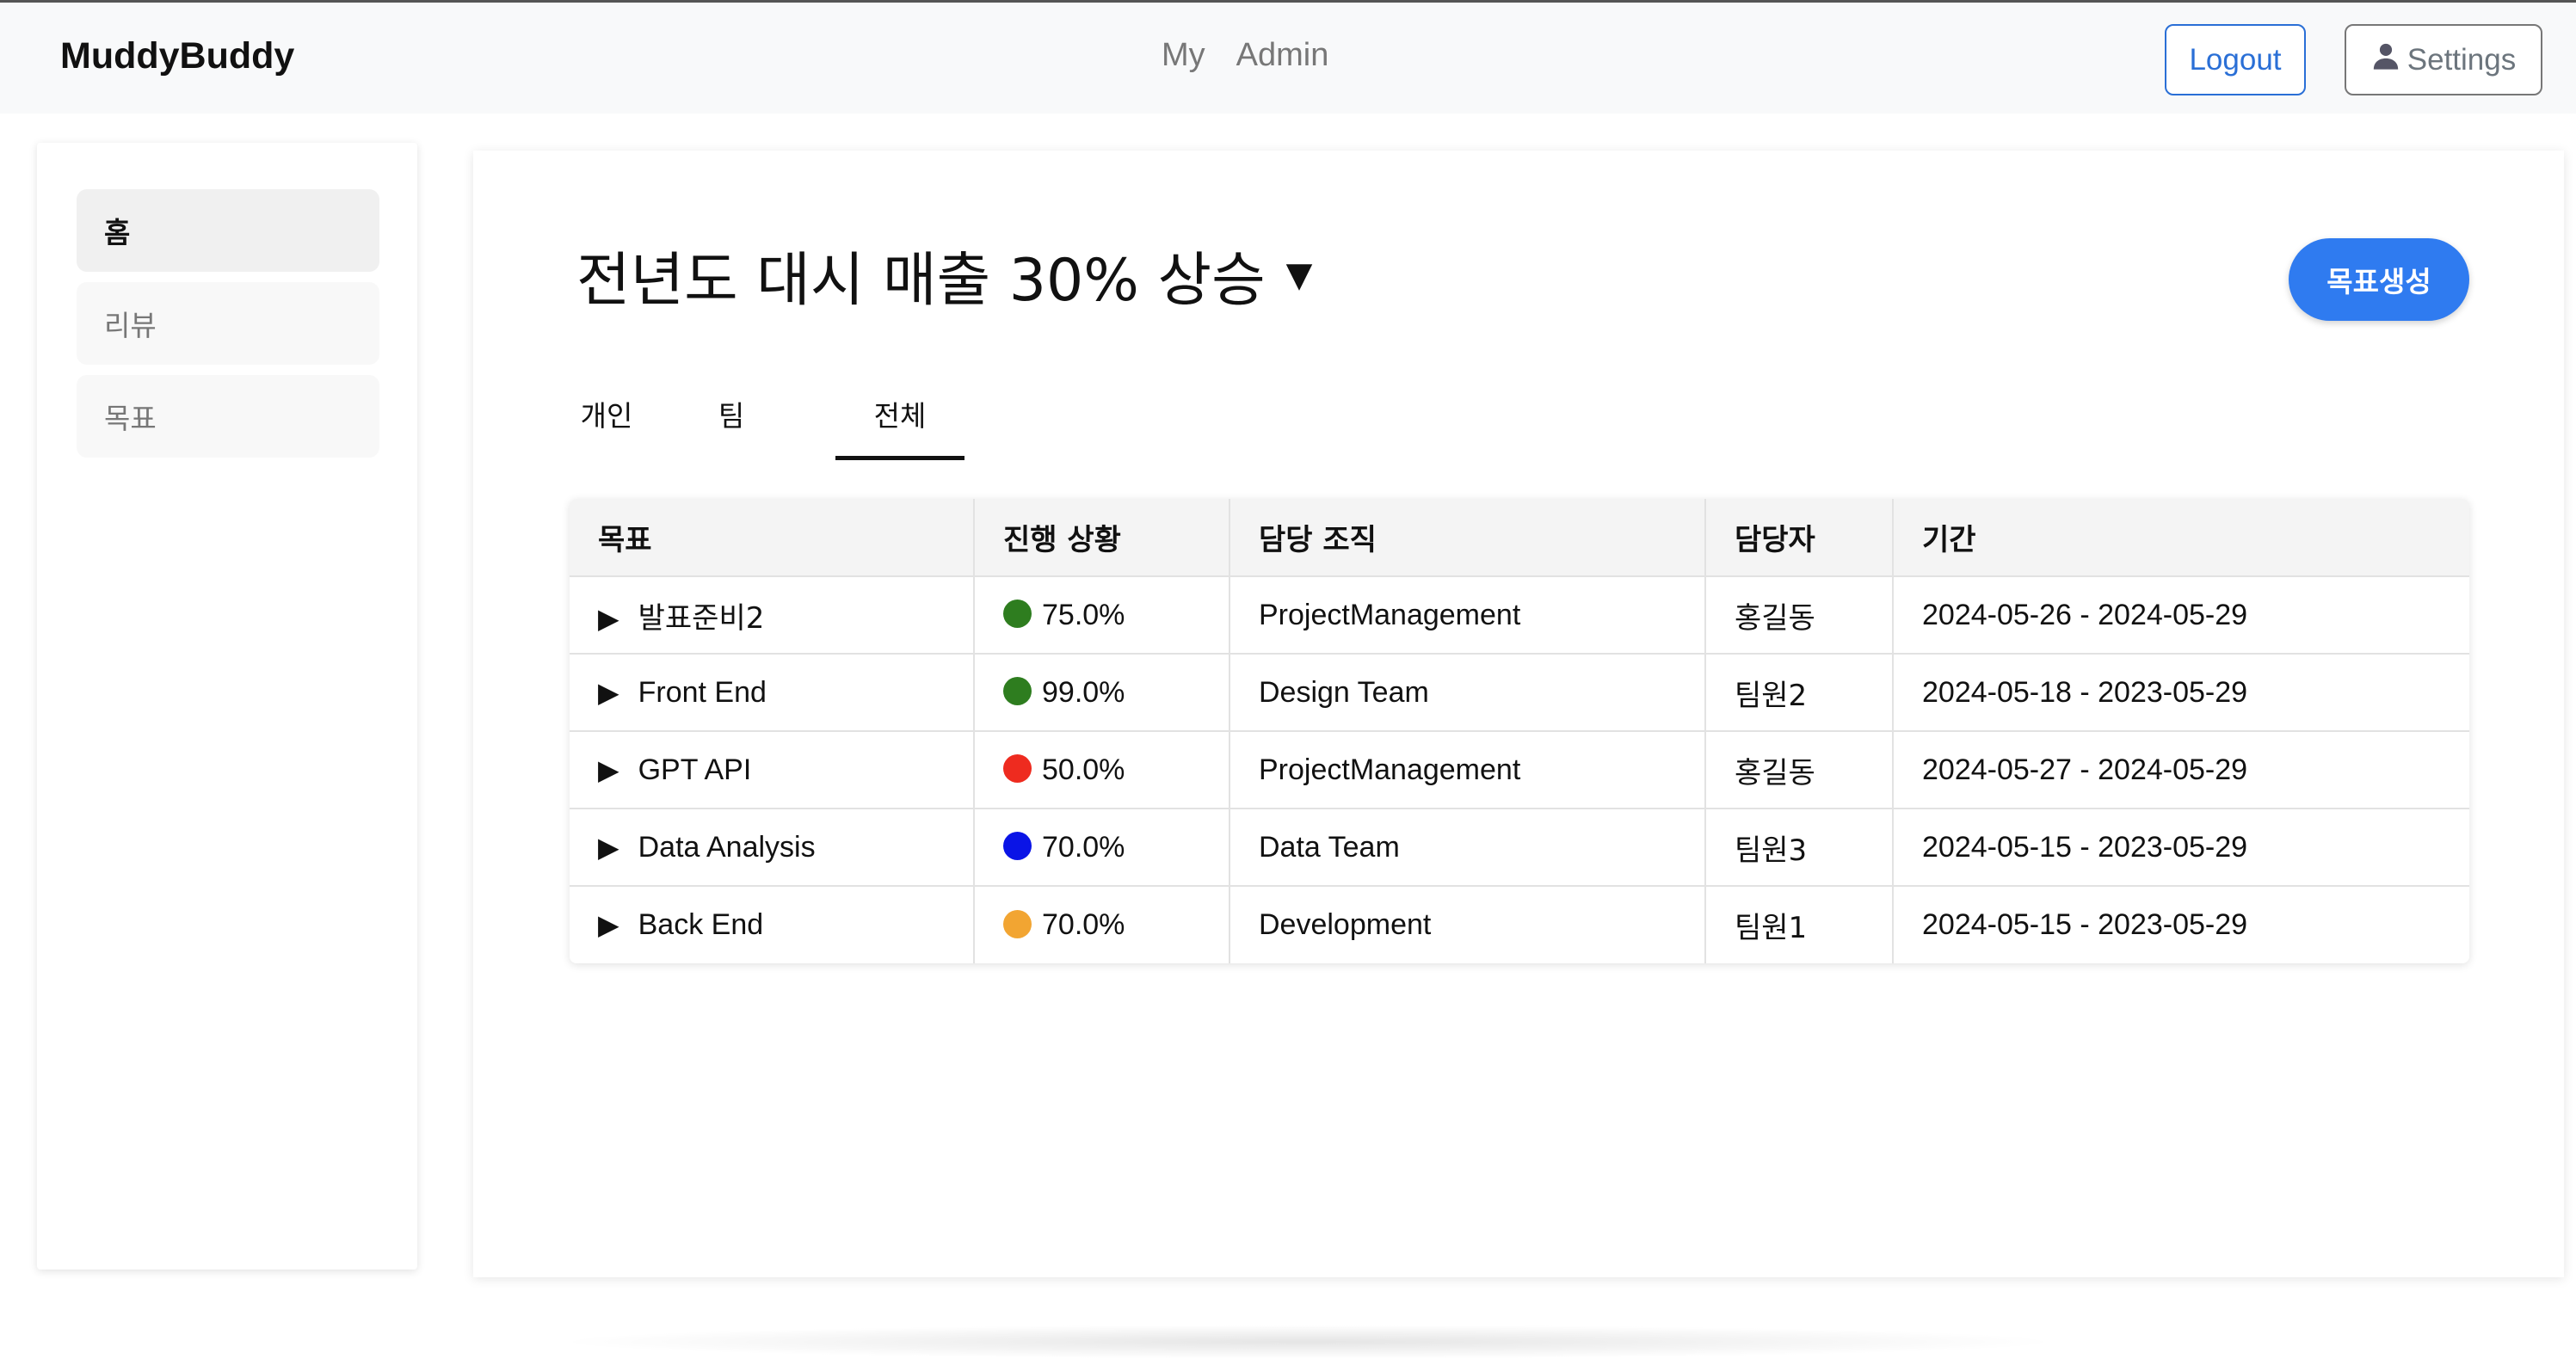 The image size is (2576, 1359). Describe the element at coordinates (772, 693) in the screenshot. I see `goal-cell: ▶ Front End` at that location.